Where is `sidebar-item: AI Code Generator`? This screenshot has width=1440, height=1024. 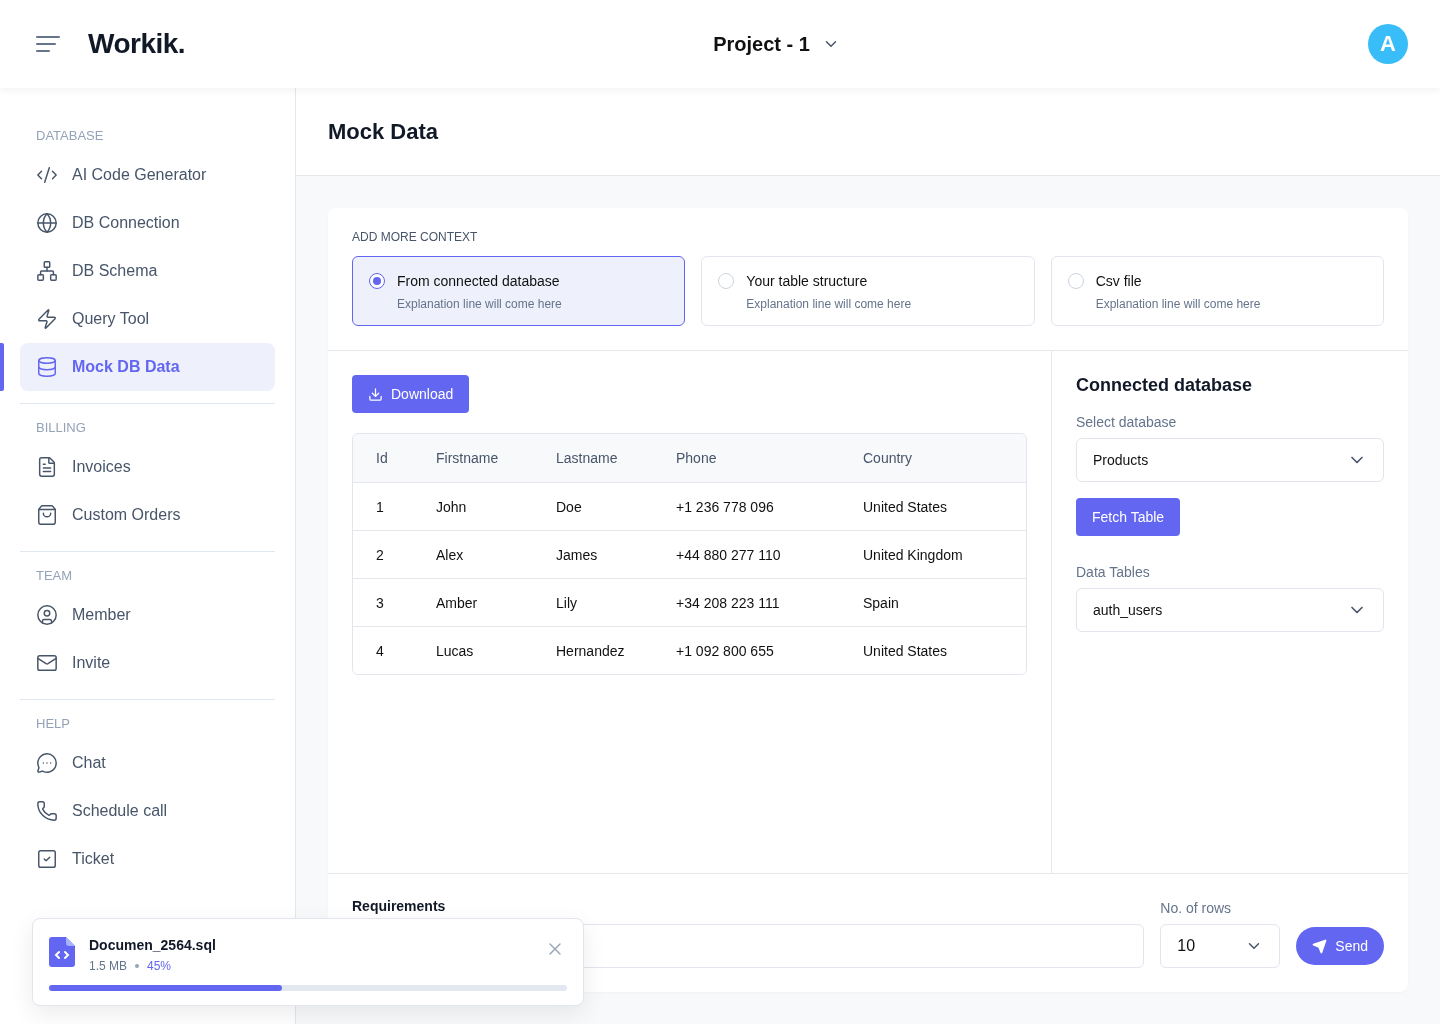
sidebar-item: AI Code Generator is located at coordinates (147, 175).